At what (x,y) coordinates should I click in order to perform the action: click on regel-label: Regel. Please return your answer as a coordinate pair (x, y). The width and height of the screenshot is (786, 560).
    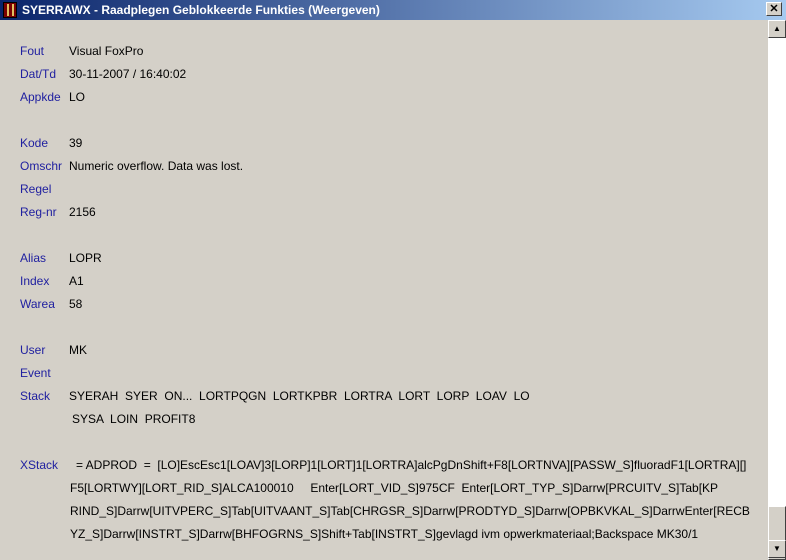
    Looking at the image, I should click on (36, 189).